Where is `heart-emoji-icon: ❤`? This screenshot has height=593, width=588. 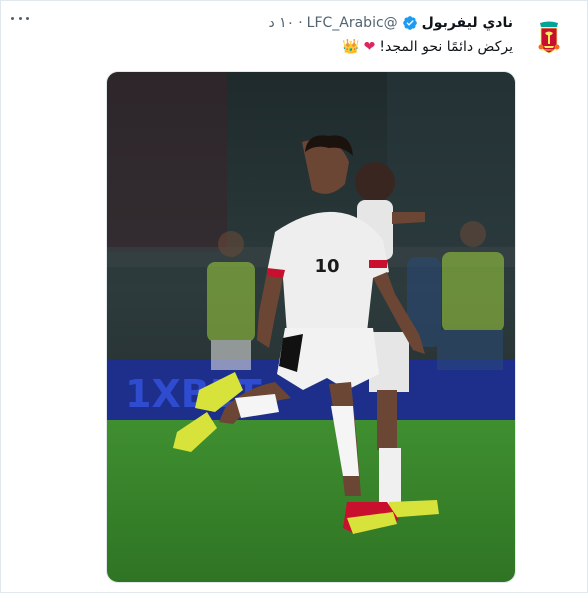 heart-emoji-icon: ❤ is located at coordinates (369, 47).